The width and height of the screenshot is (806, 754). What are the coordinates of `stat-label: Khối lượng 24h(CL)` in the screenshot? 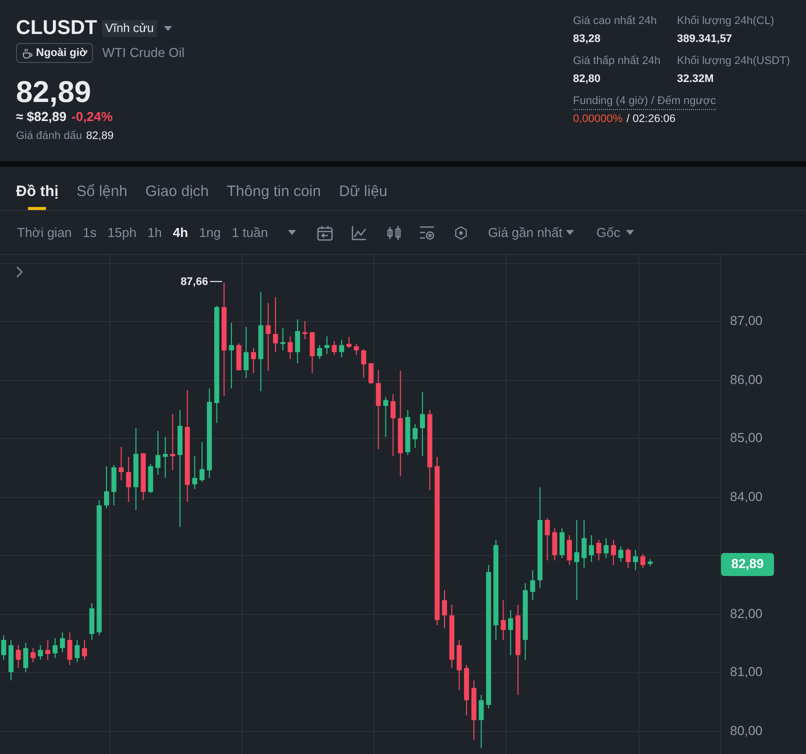 It's located at (726, 21).